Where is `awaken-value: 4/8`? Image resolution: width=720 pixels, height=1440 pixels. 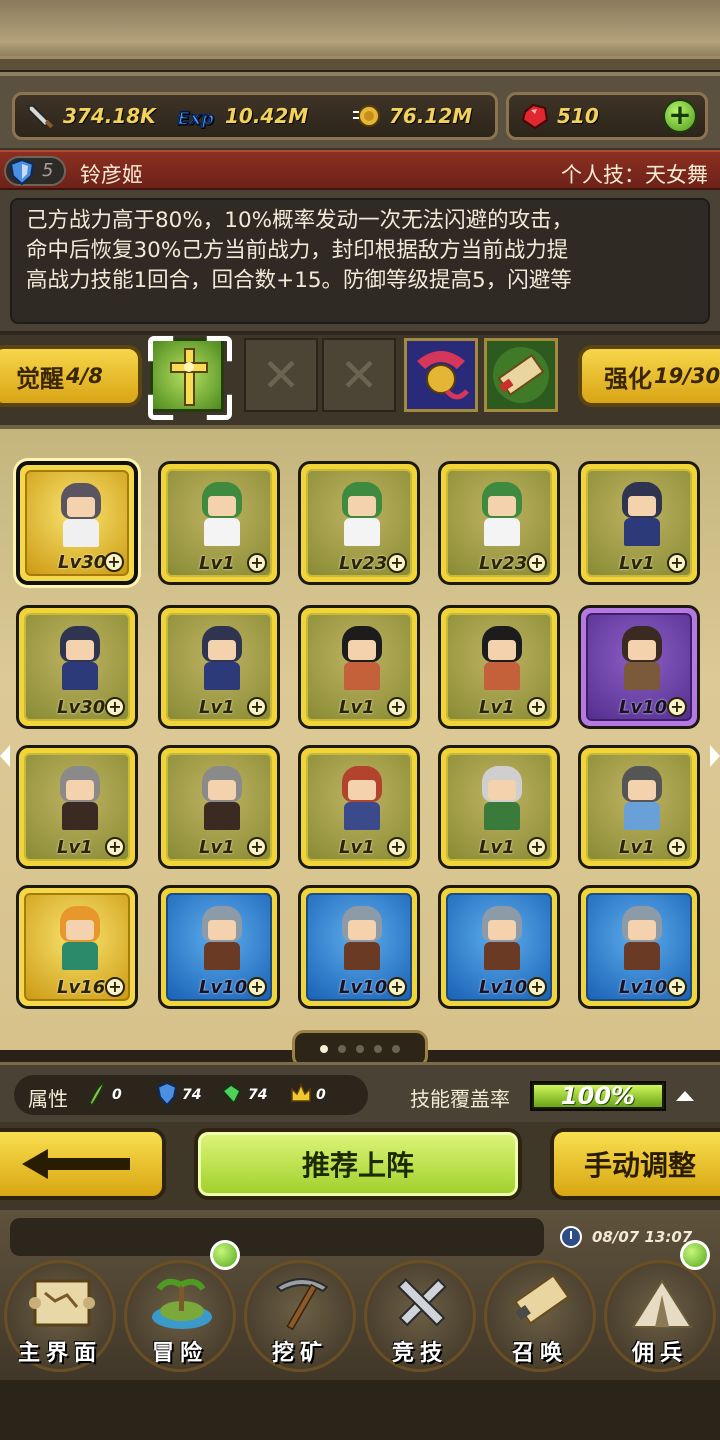
awaken-value: 4/8 is located at coordinates (84, 376).